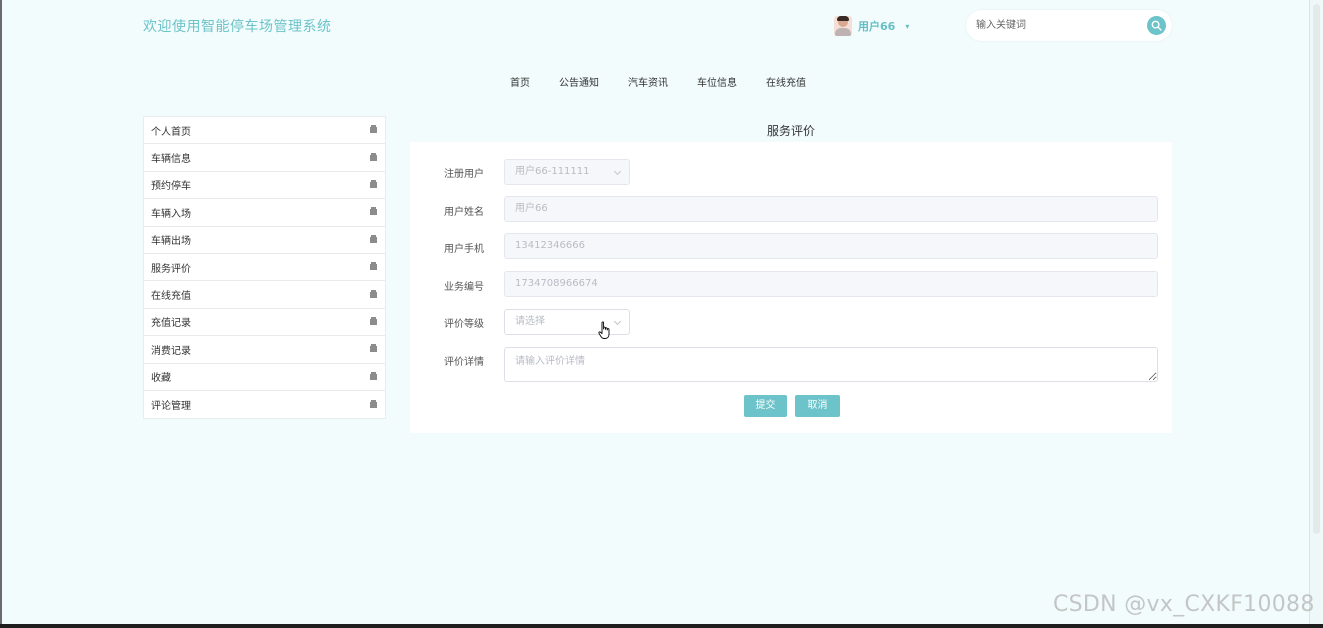 Image resolution: width=1323 pixels, height=628 pixels. Describe the element at coordinates (237, 27) in the screenshot. I see `site-title: 欢迎使用智能停车场管理系统` at that location.